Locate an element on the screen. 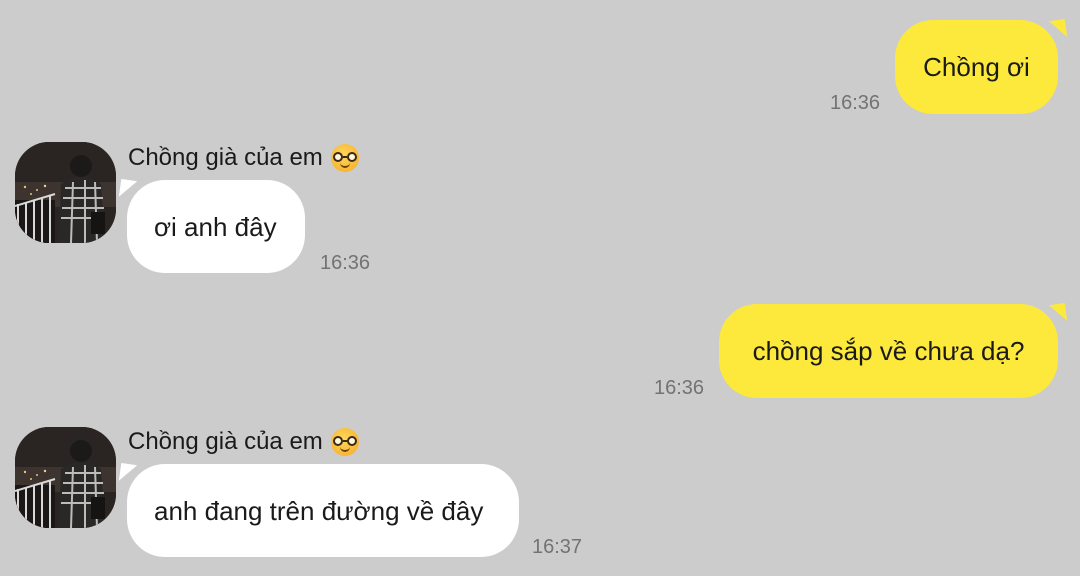 This screenshot has height=576, width=1080. message-bubble-outgoing: chồng sắp về chưa dạ? is located at coordinates (893, 350).